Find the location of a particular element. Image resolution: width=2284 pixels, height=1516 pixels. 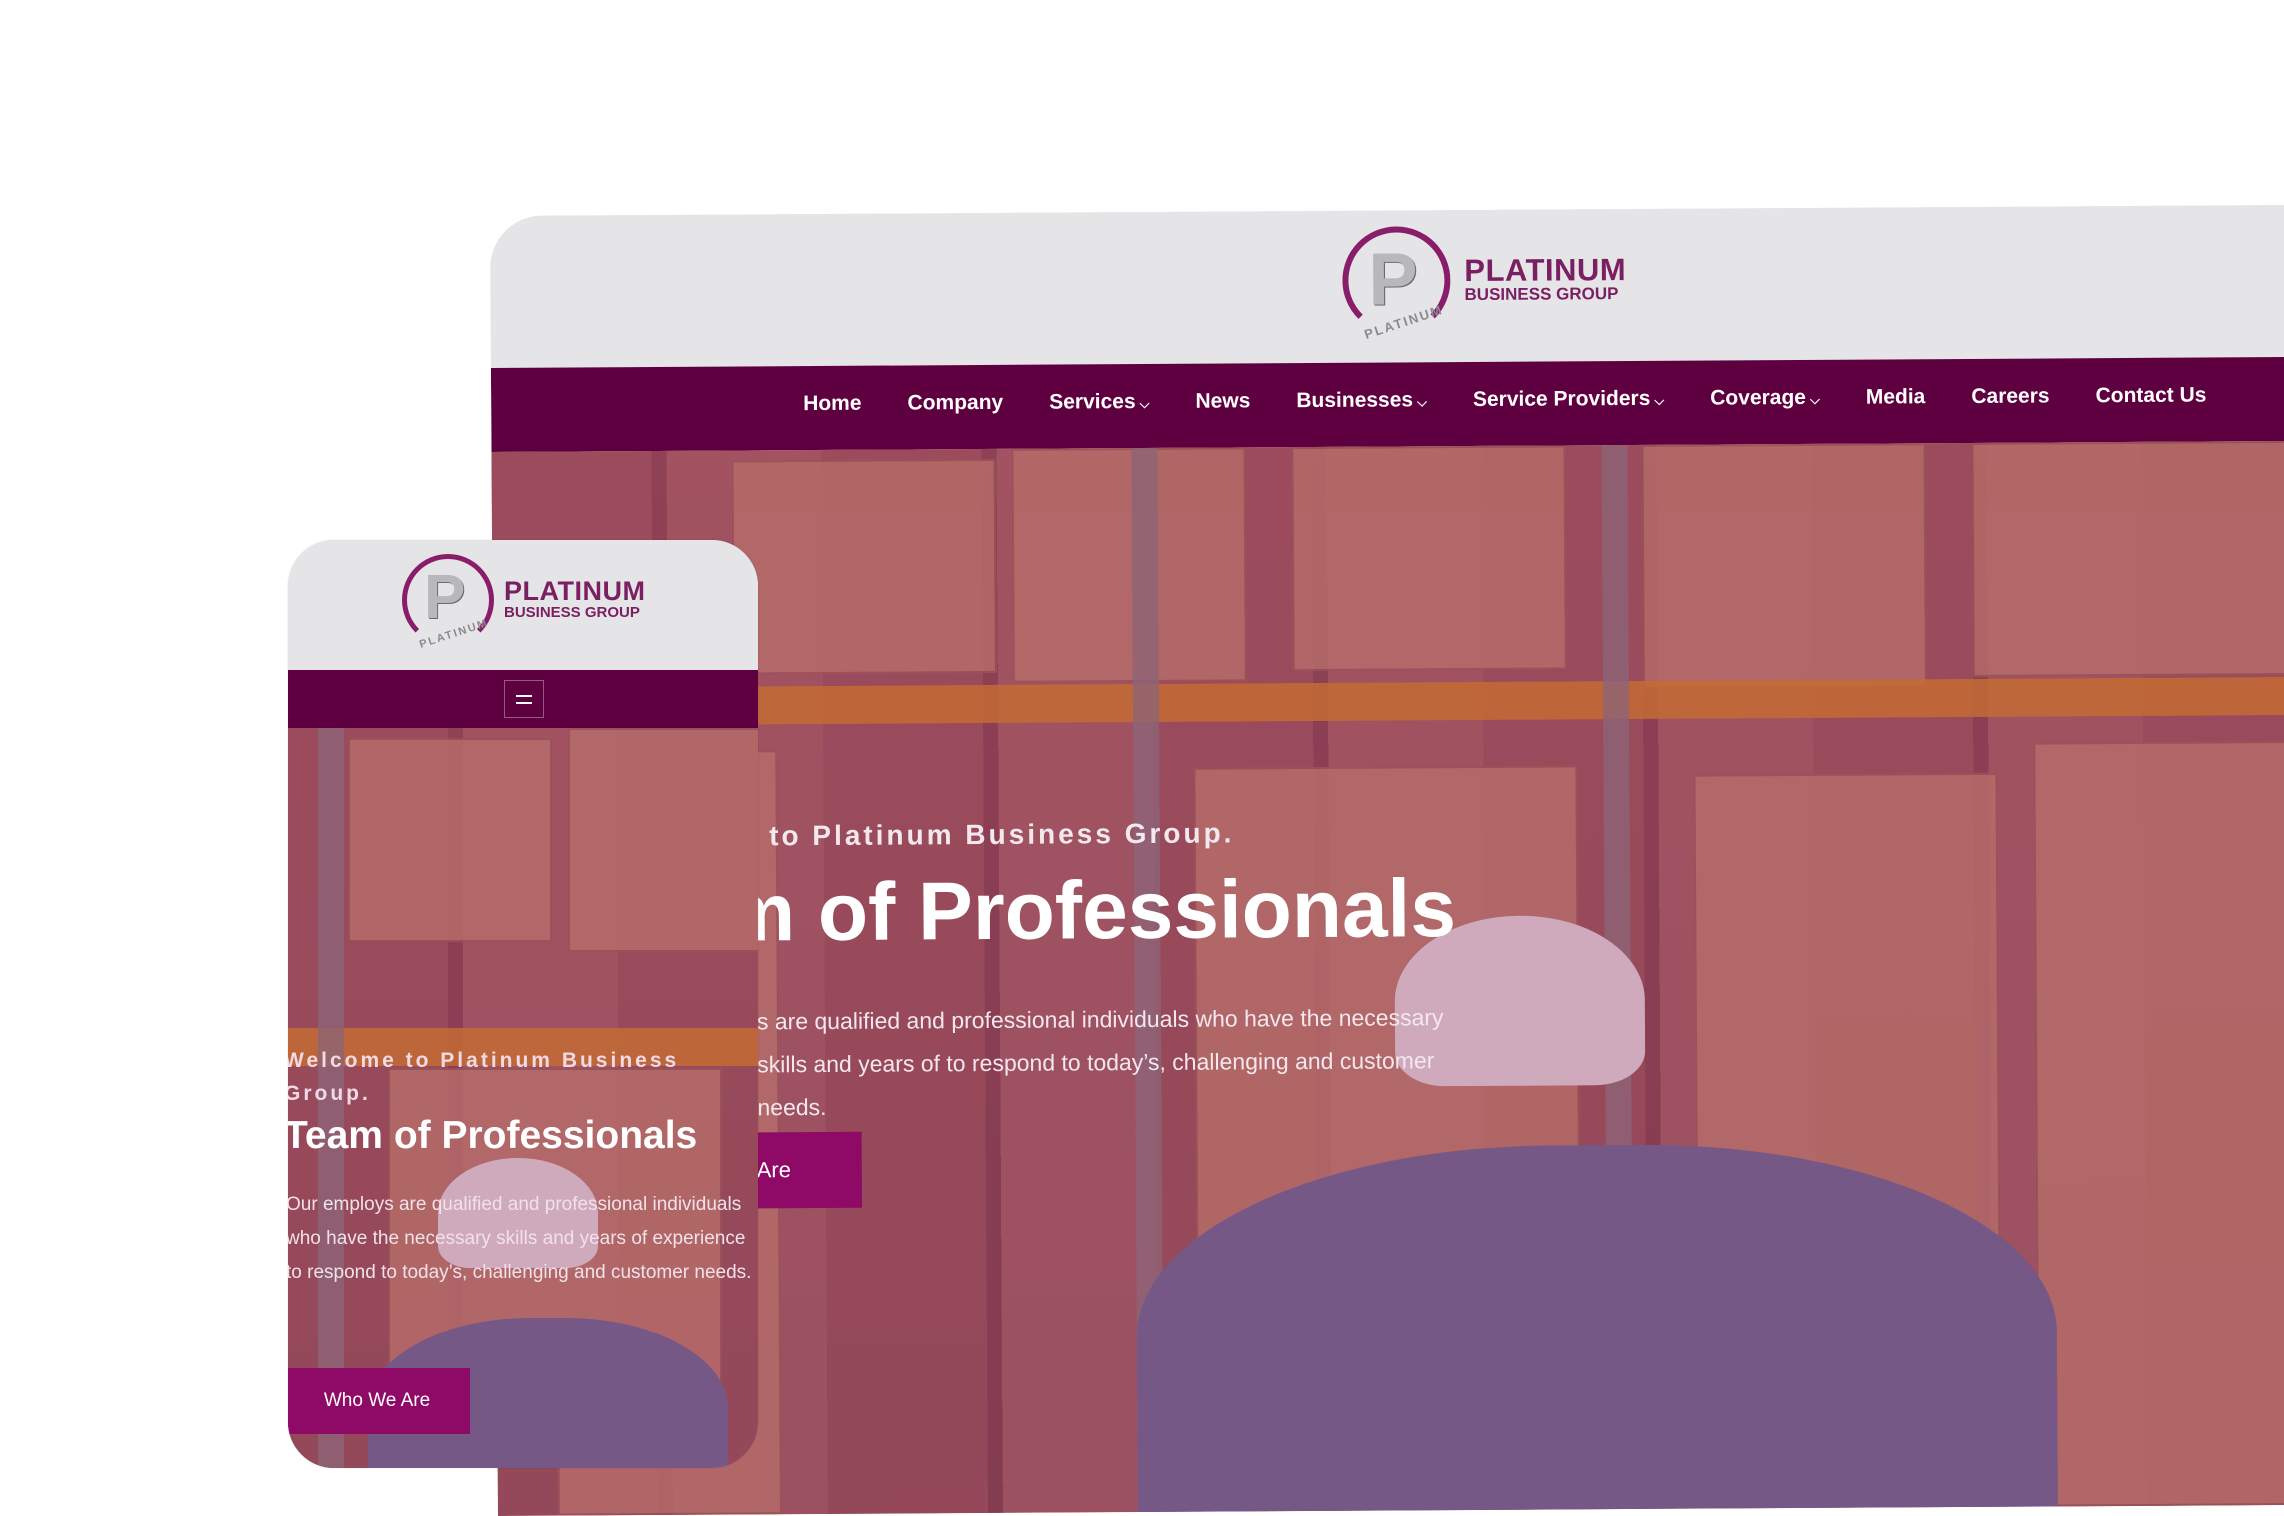

brand-logo: P PLATINUM PLATINUM BUSINESS GROUP is located at coordinates (1484, 283).